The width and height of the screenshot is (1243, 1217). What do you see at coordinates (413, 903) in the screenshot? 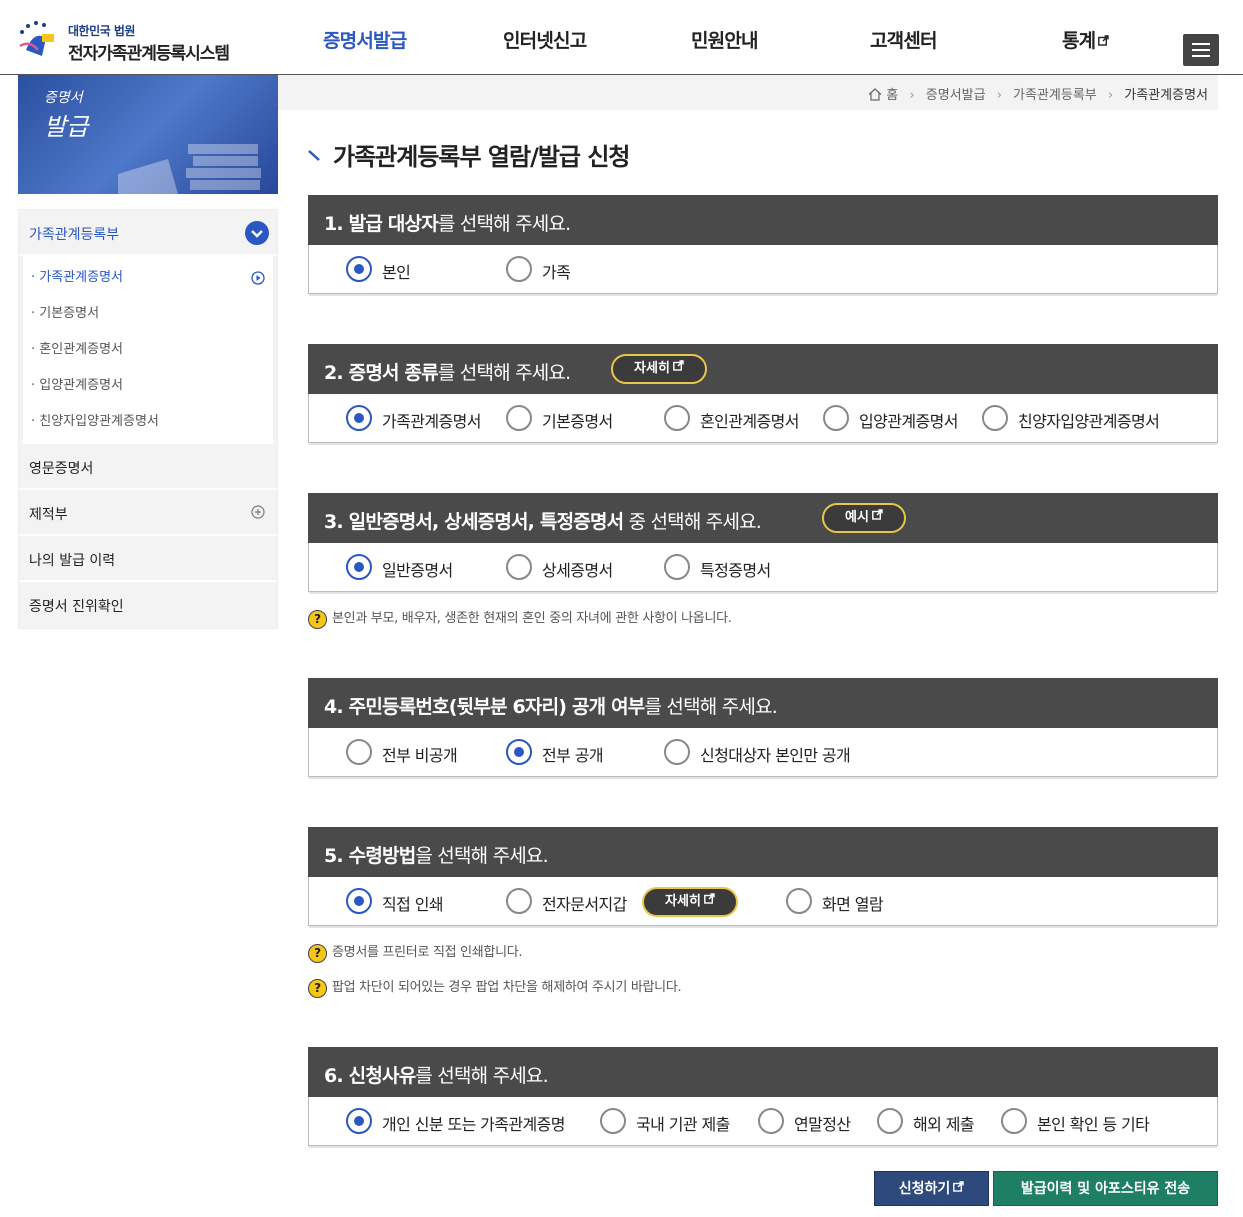
I see `radio-label: 직접 인쇄` at bounding box center [413, 903].